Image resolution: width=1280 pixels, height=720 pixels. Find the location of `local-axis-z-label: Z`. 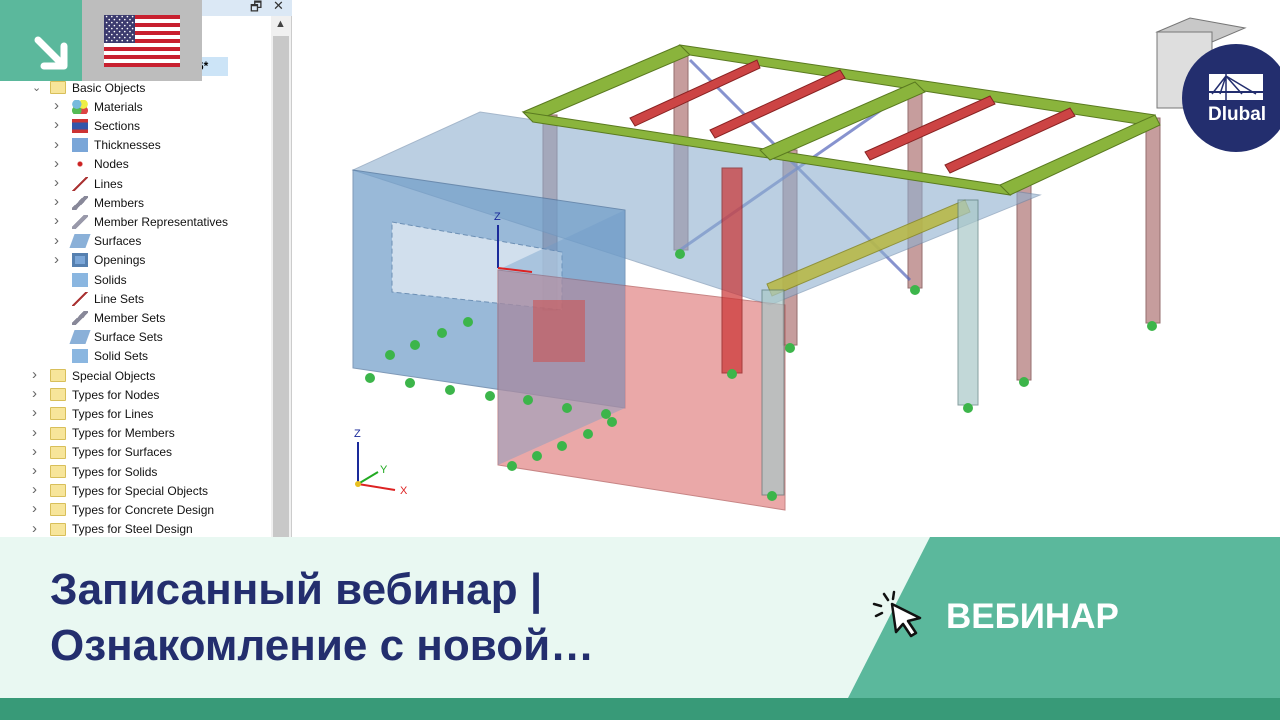

local-axis-z-label: Z is located at coordinates (497, 217).